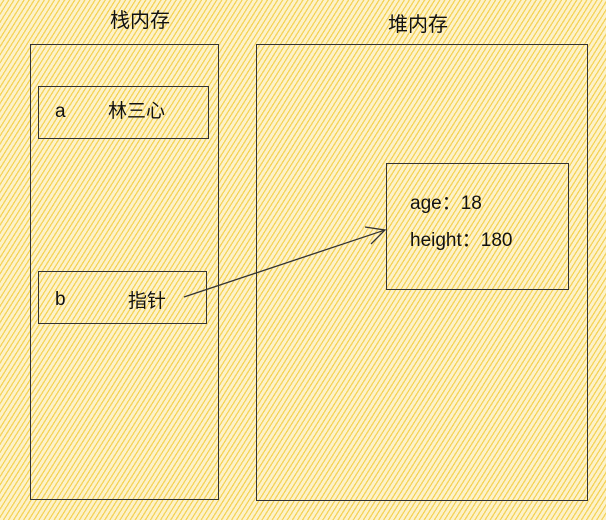 This screenshot has width=606, height=520. I want to click on variable-a-name: a, so click(60, 111).